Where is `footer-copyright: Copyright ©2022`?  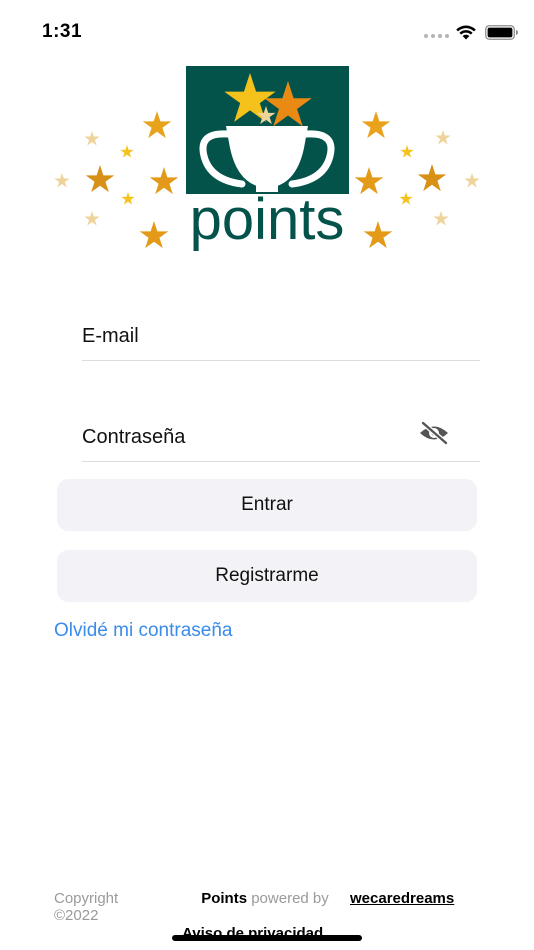 footer-copyright: Copyright ©2022 is located at coordinates (86, 907).